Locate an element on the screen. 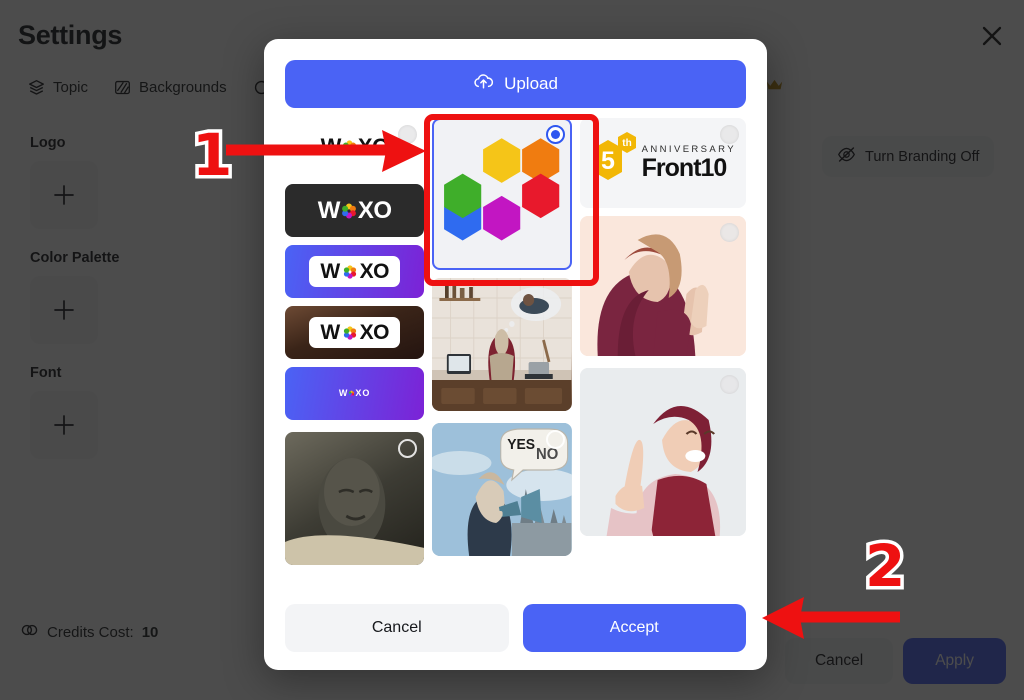 This screenshot has width=1024, height=700. modal-cancel-button: Cancel is located at coordinates (397, 628).